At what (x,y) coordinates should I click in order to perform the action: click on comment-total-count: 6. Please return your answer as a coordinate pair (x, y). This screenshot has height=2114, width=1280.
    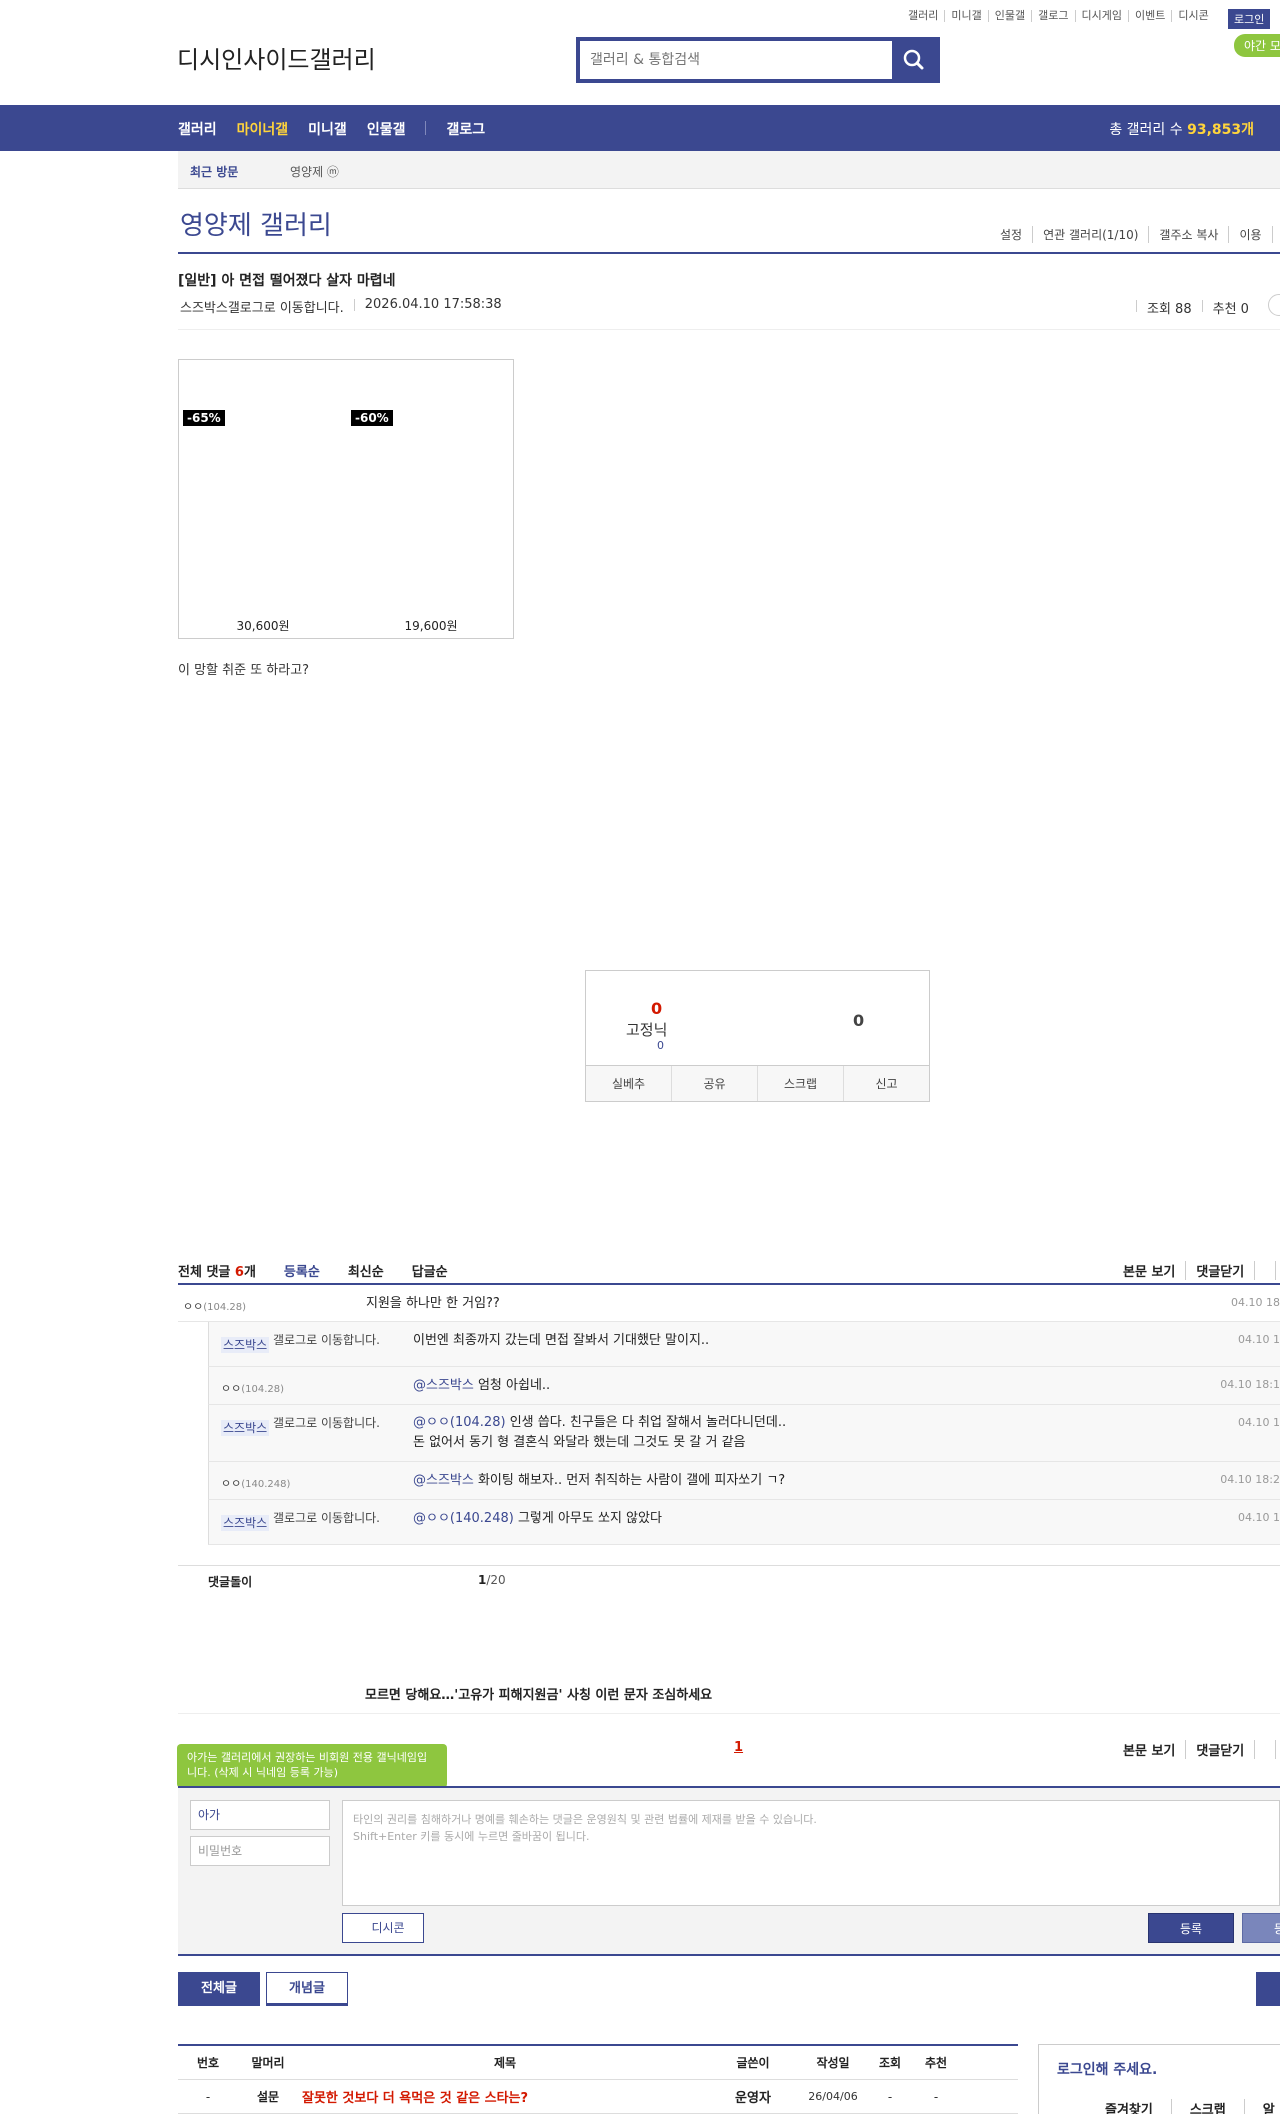
    Looking at the image, I should click on (239, 1272).